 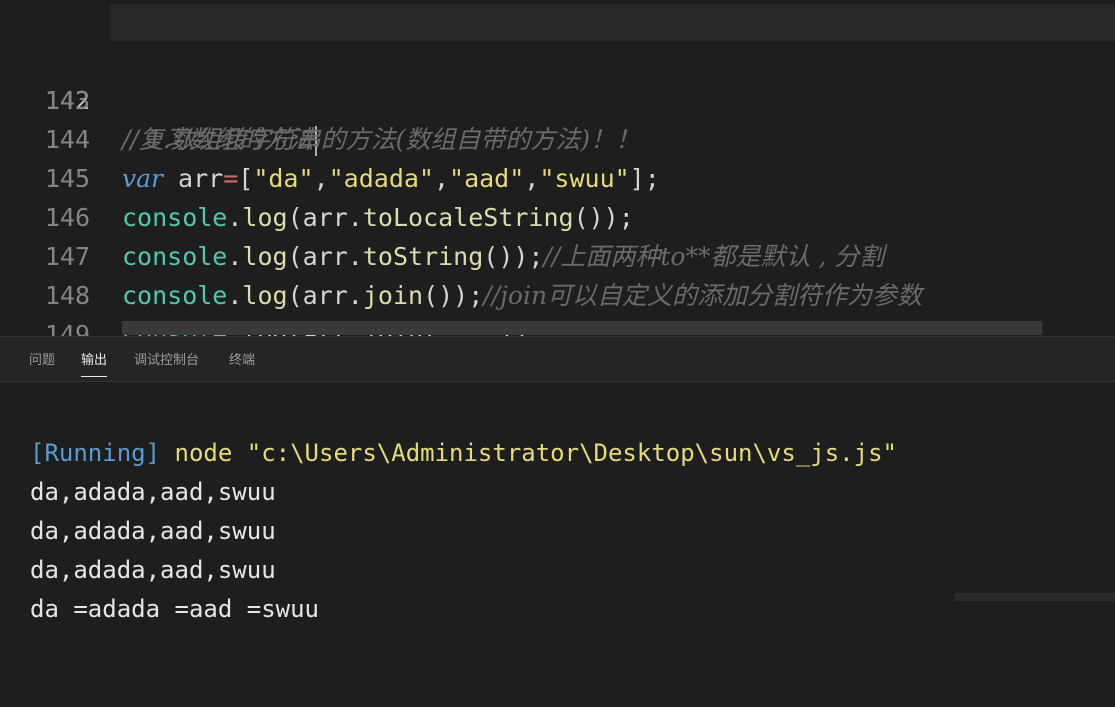 What do you see at coordinates (42, 358) in the screenshot?
I see `tab-problems: 问题` at bounding box center [42, 358].